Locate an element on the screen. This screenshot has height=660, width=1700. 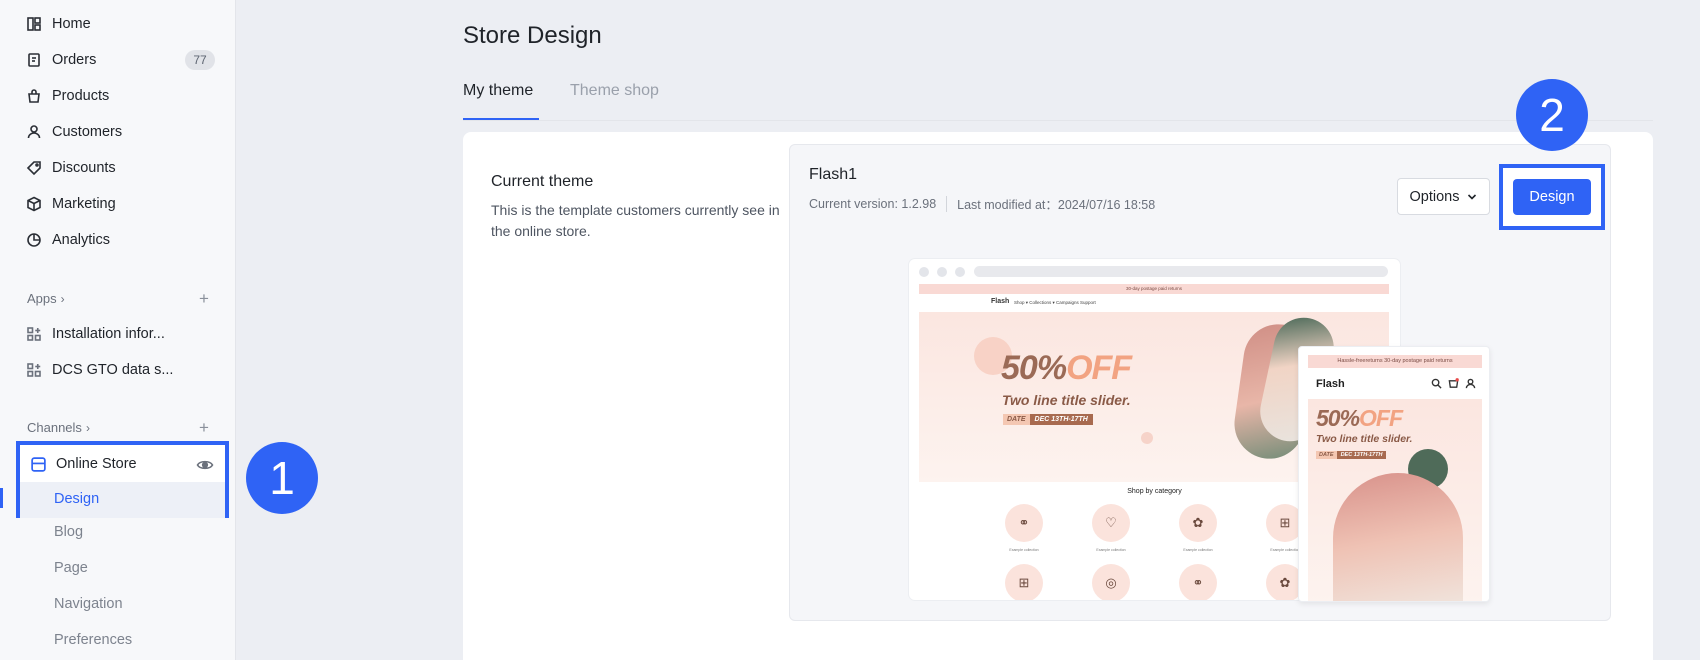
orders-icon is located at coordinates (34, 60).